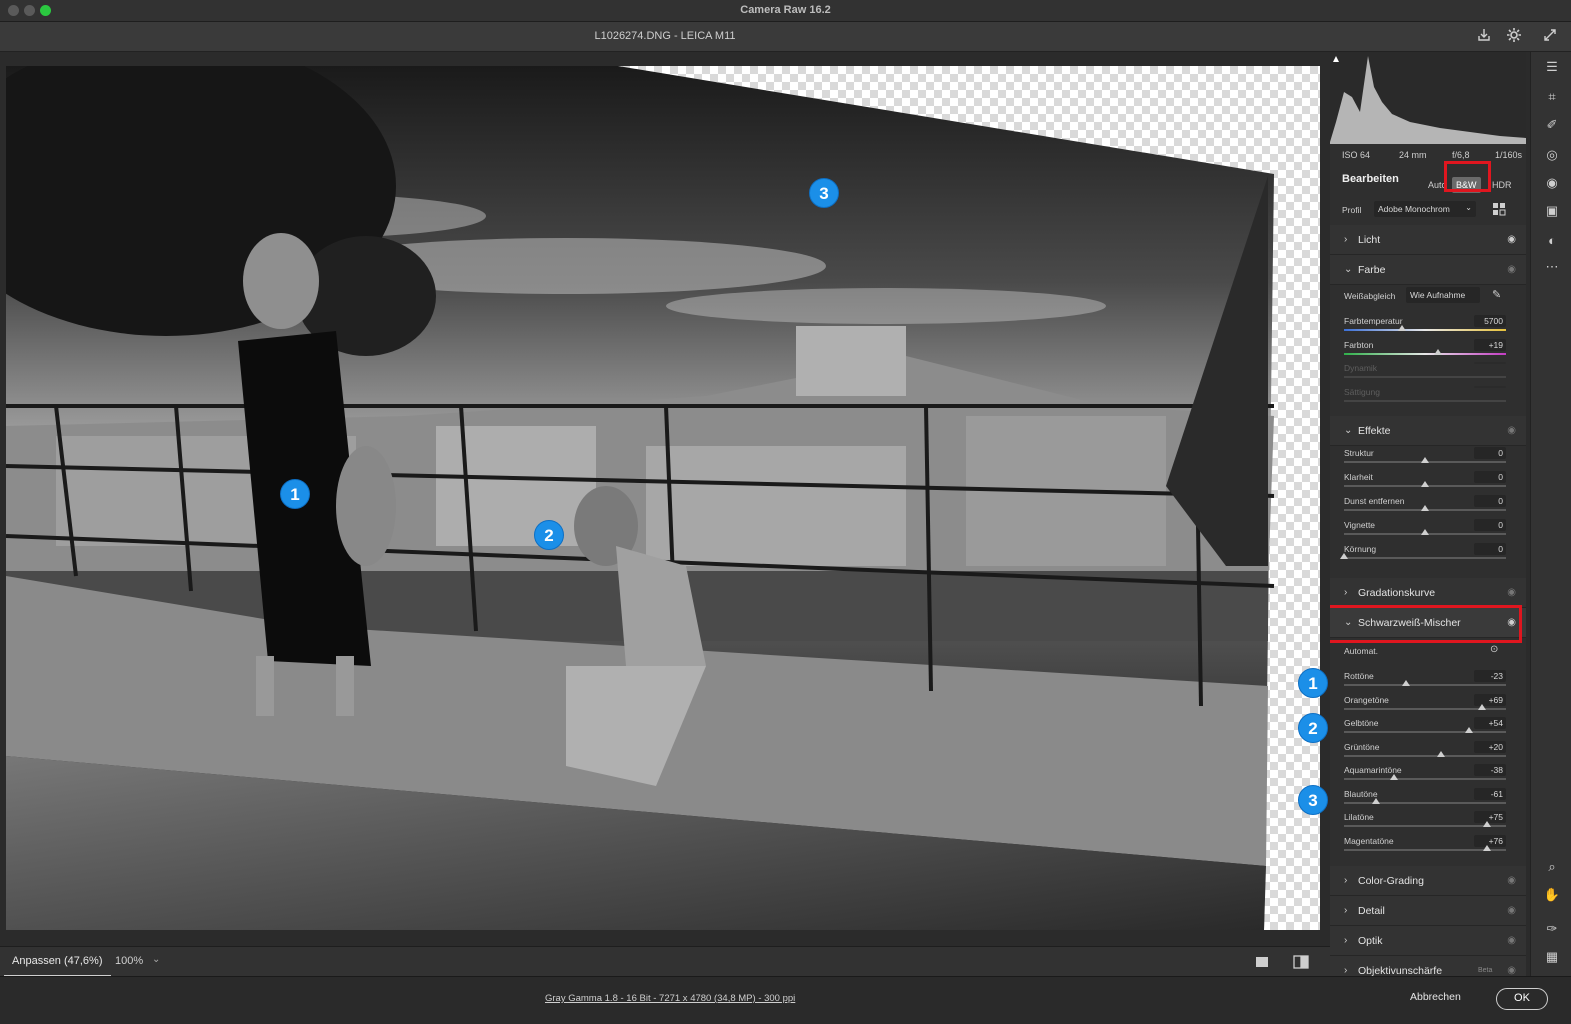 Image resolution: width=1571 pixels, height=1024 pixels. What do you see at coordinates (57, 962) in the screenshot?
I see `fit-view-button: Anpassen (47,6%)` at bounding box center [57, 962].